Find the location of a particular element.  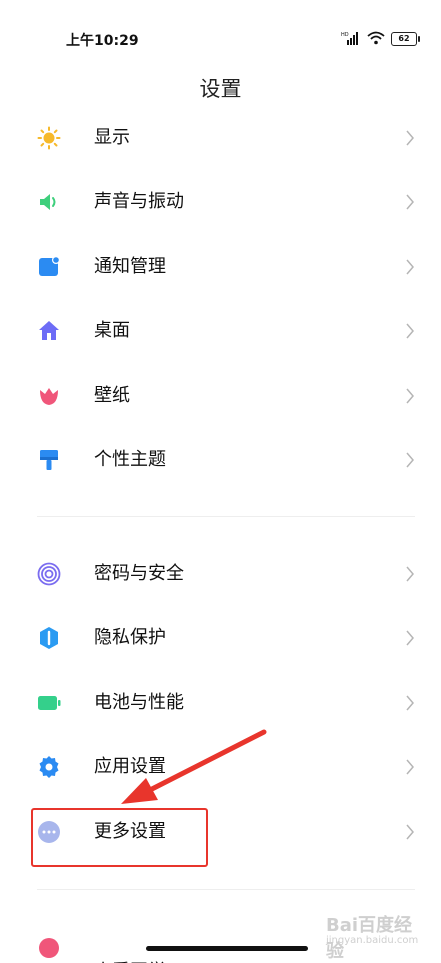

settings-item-label: 密码与安全 is located at coordinates (139, 573).